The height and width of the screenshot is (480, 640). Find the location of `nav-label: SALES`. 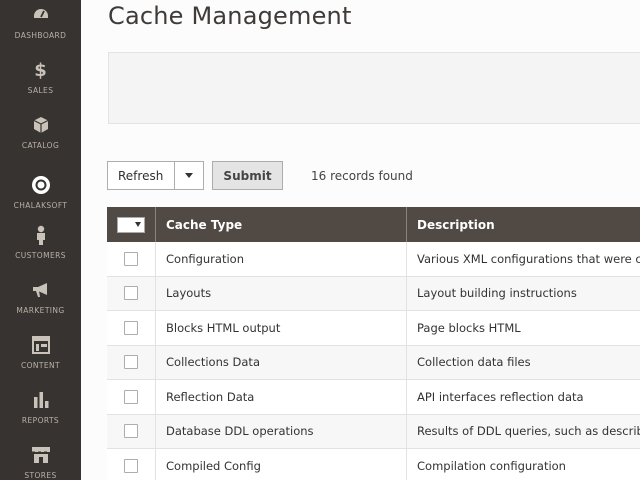

nav-label: SALES is located at coordinates (40, 90).